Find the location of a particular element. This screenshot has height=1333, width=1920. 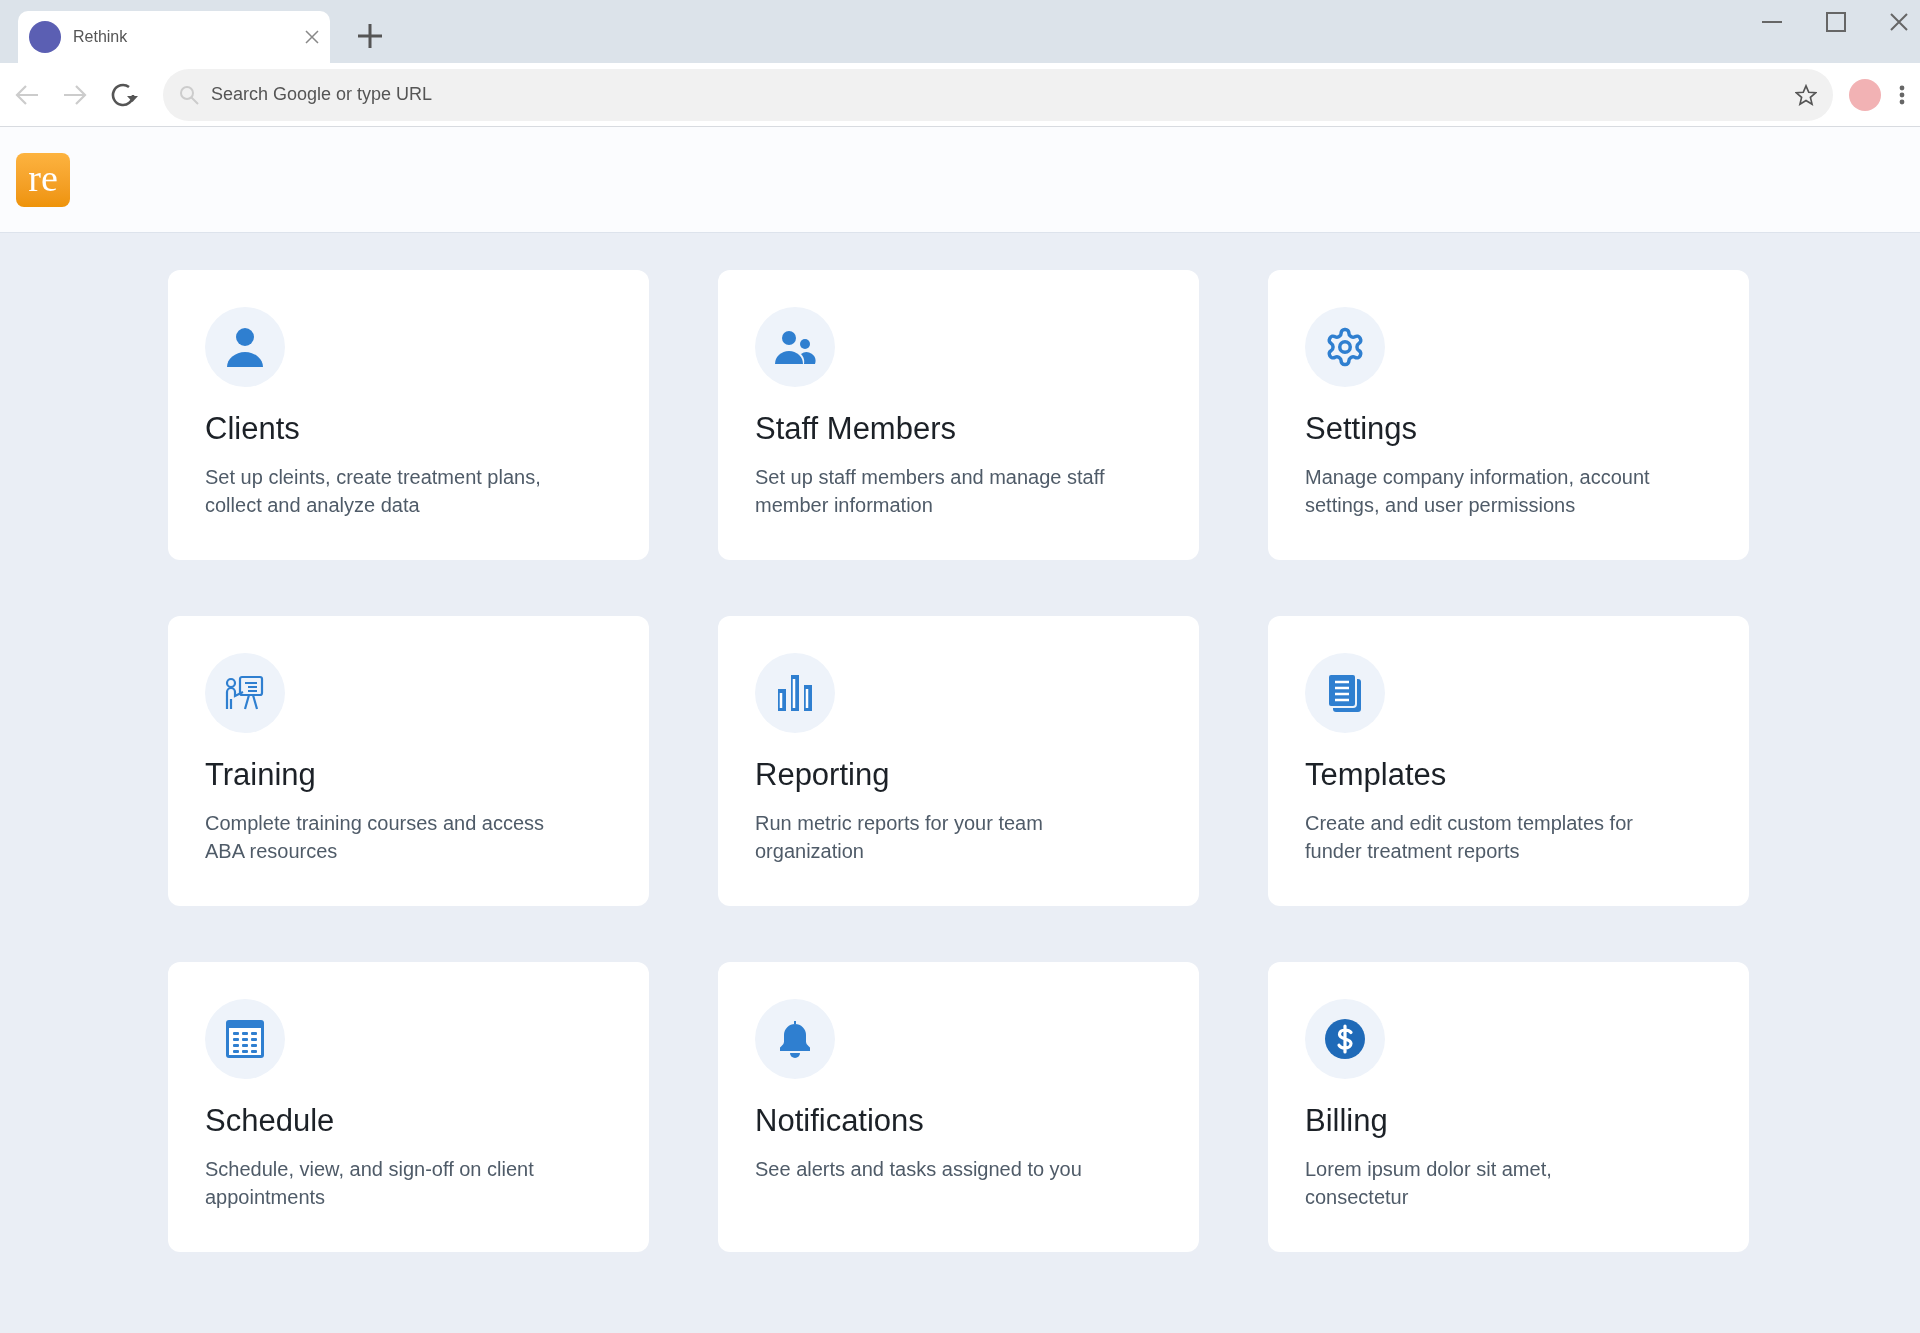

module-card: Settings Manage company information, account settings, and user permissions is located at coordinates (1508, 415).